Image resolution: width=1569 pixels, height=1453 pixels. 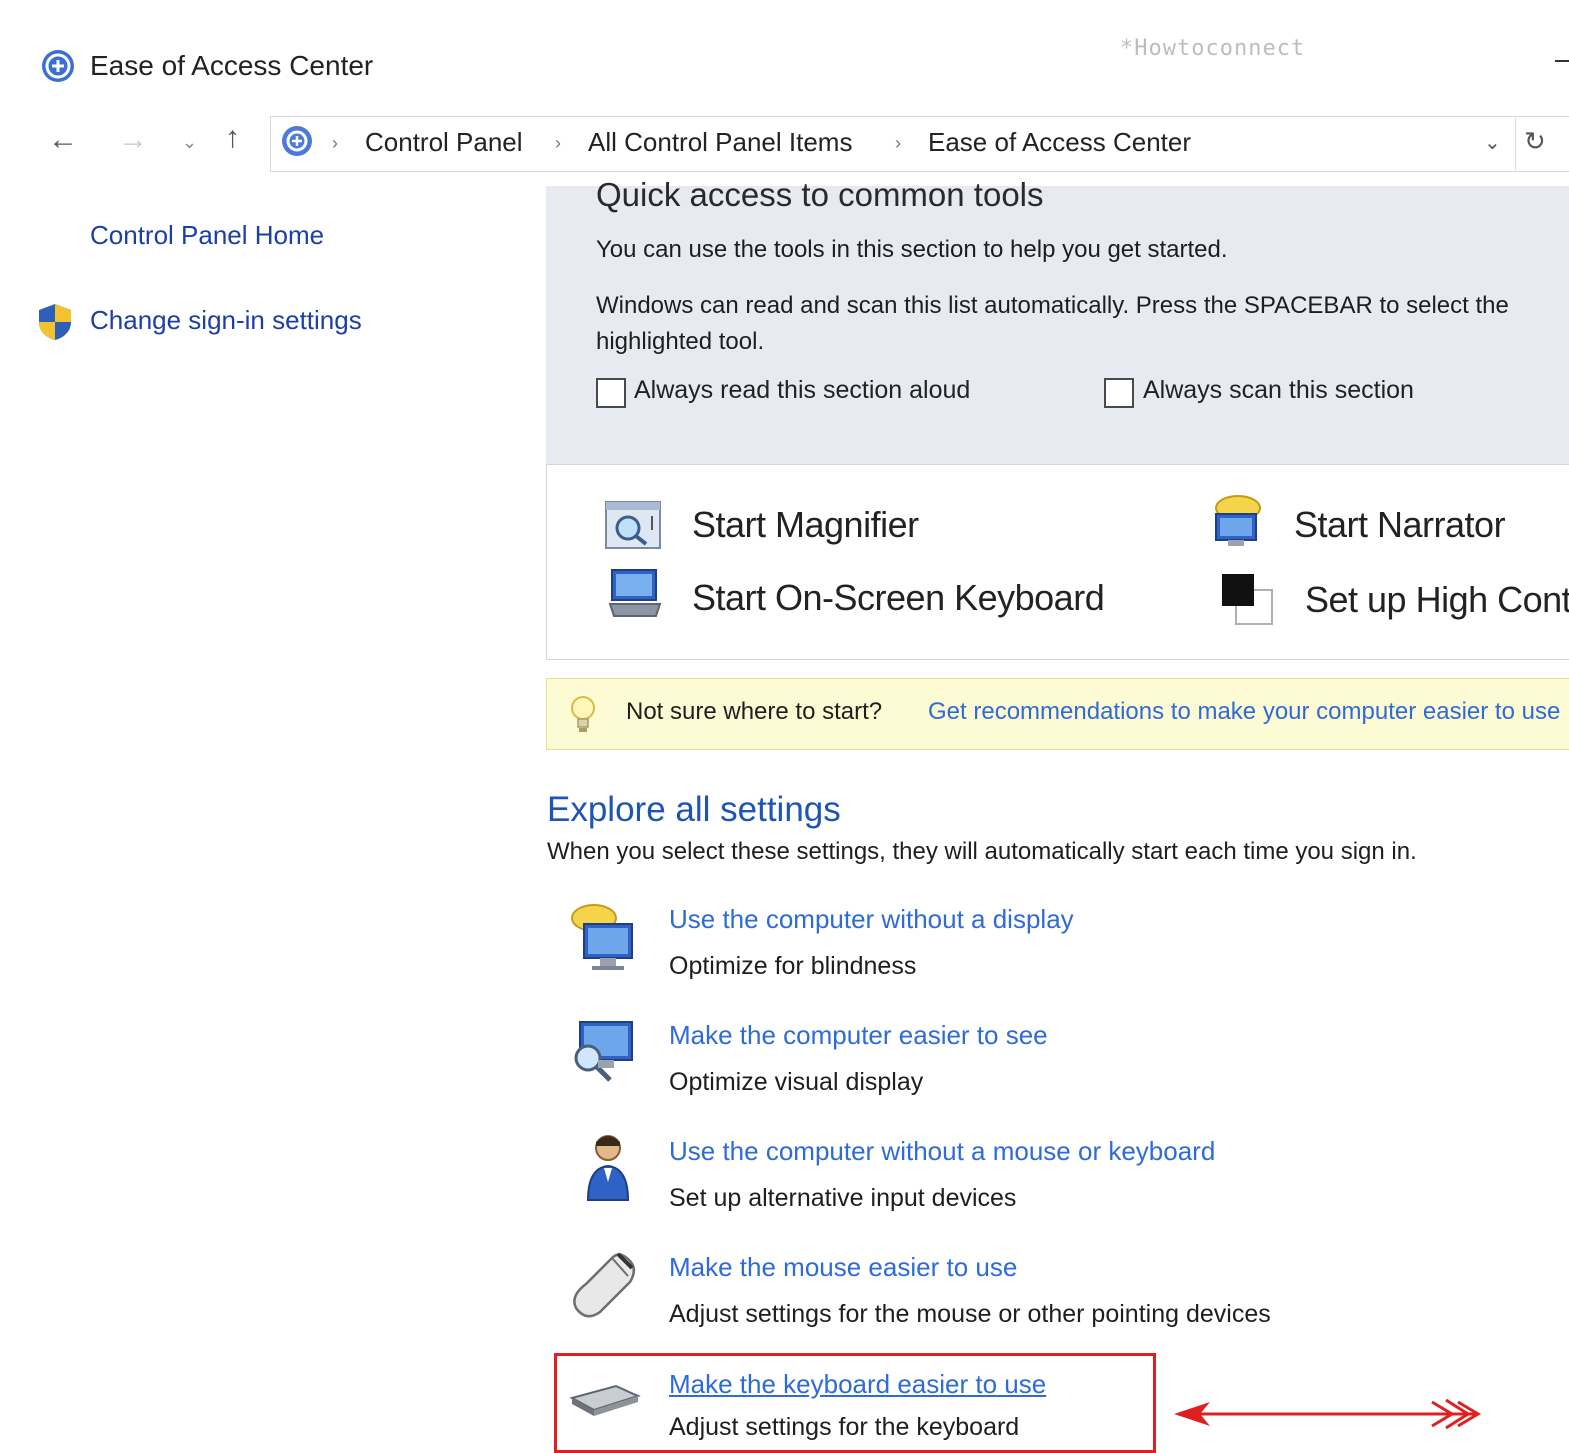 I want to click on breadcrumb-ease-of-access-center: Ease of Access Center, so click(x=1059, y=142).